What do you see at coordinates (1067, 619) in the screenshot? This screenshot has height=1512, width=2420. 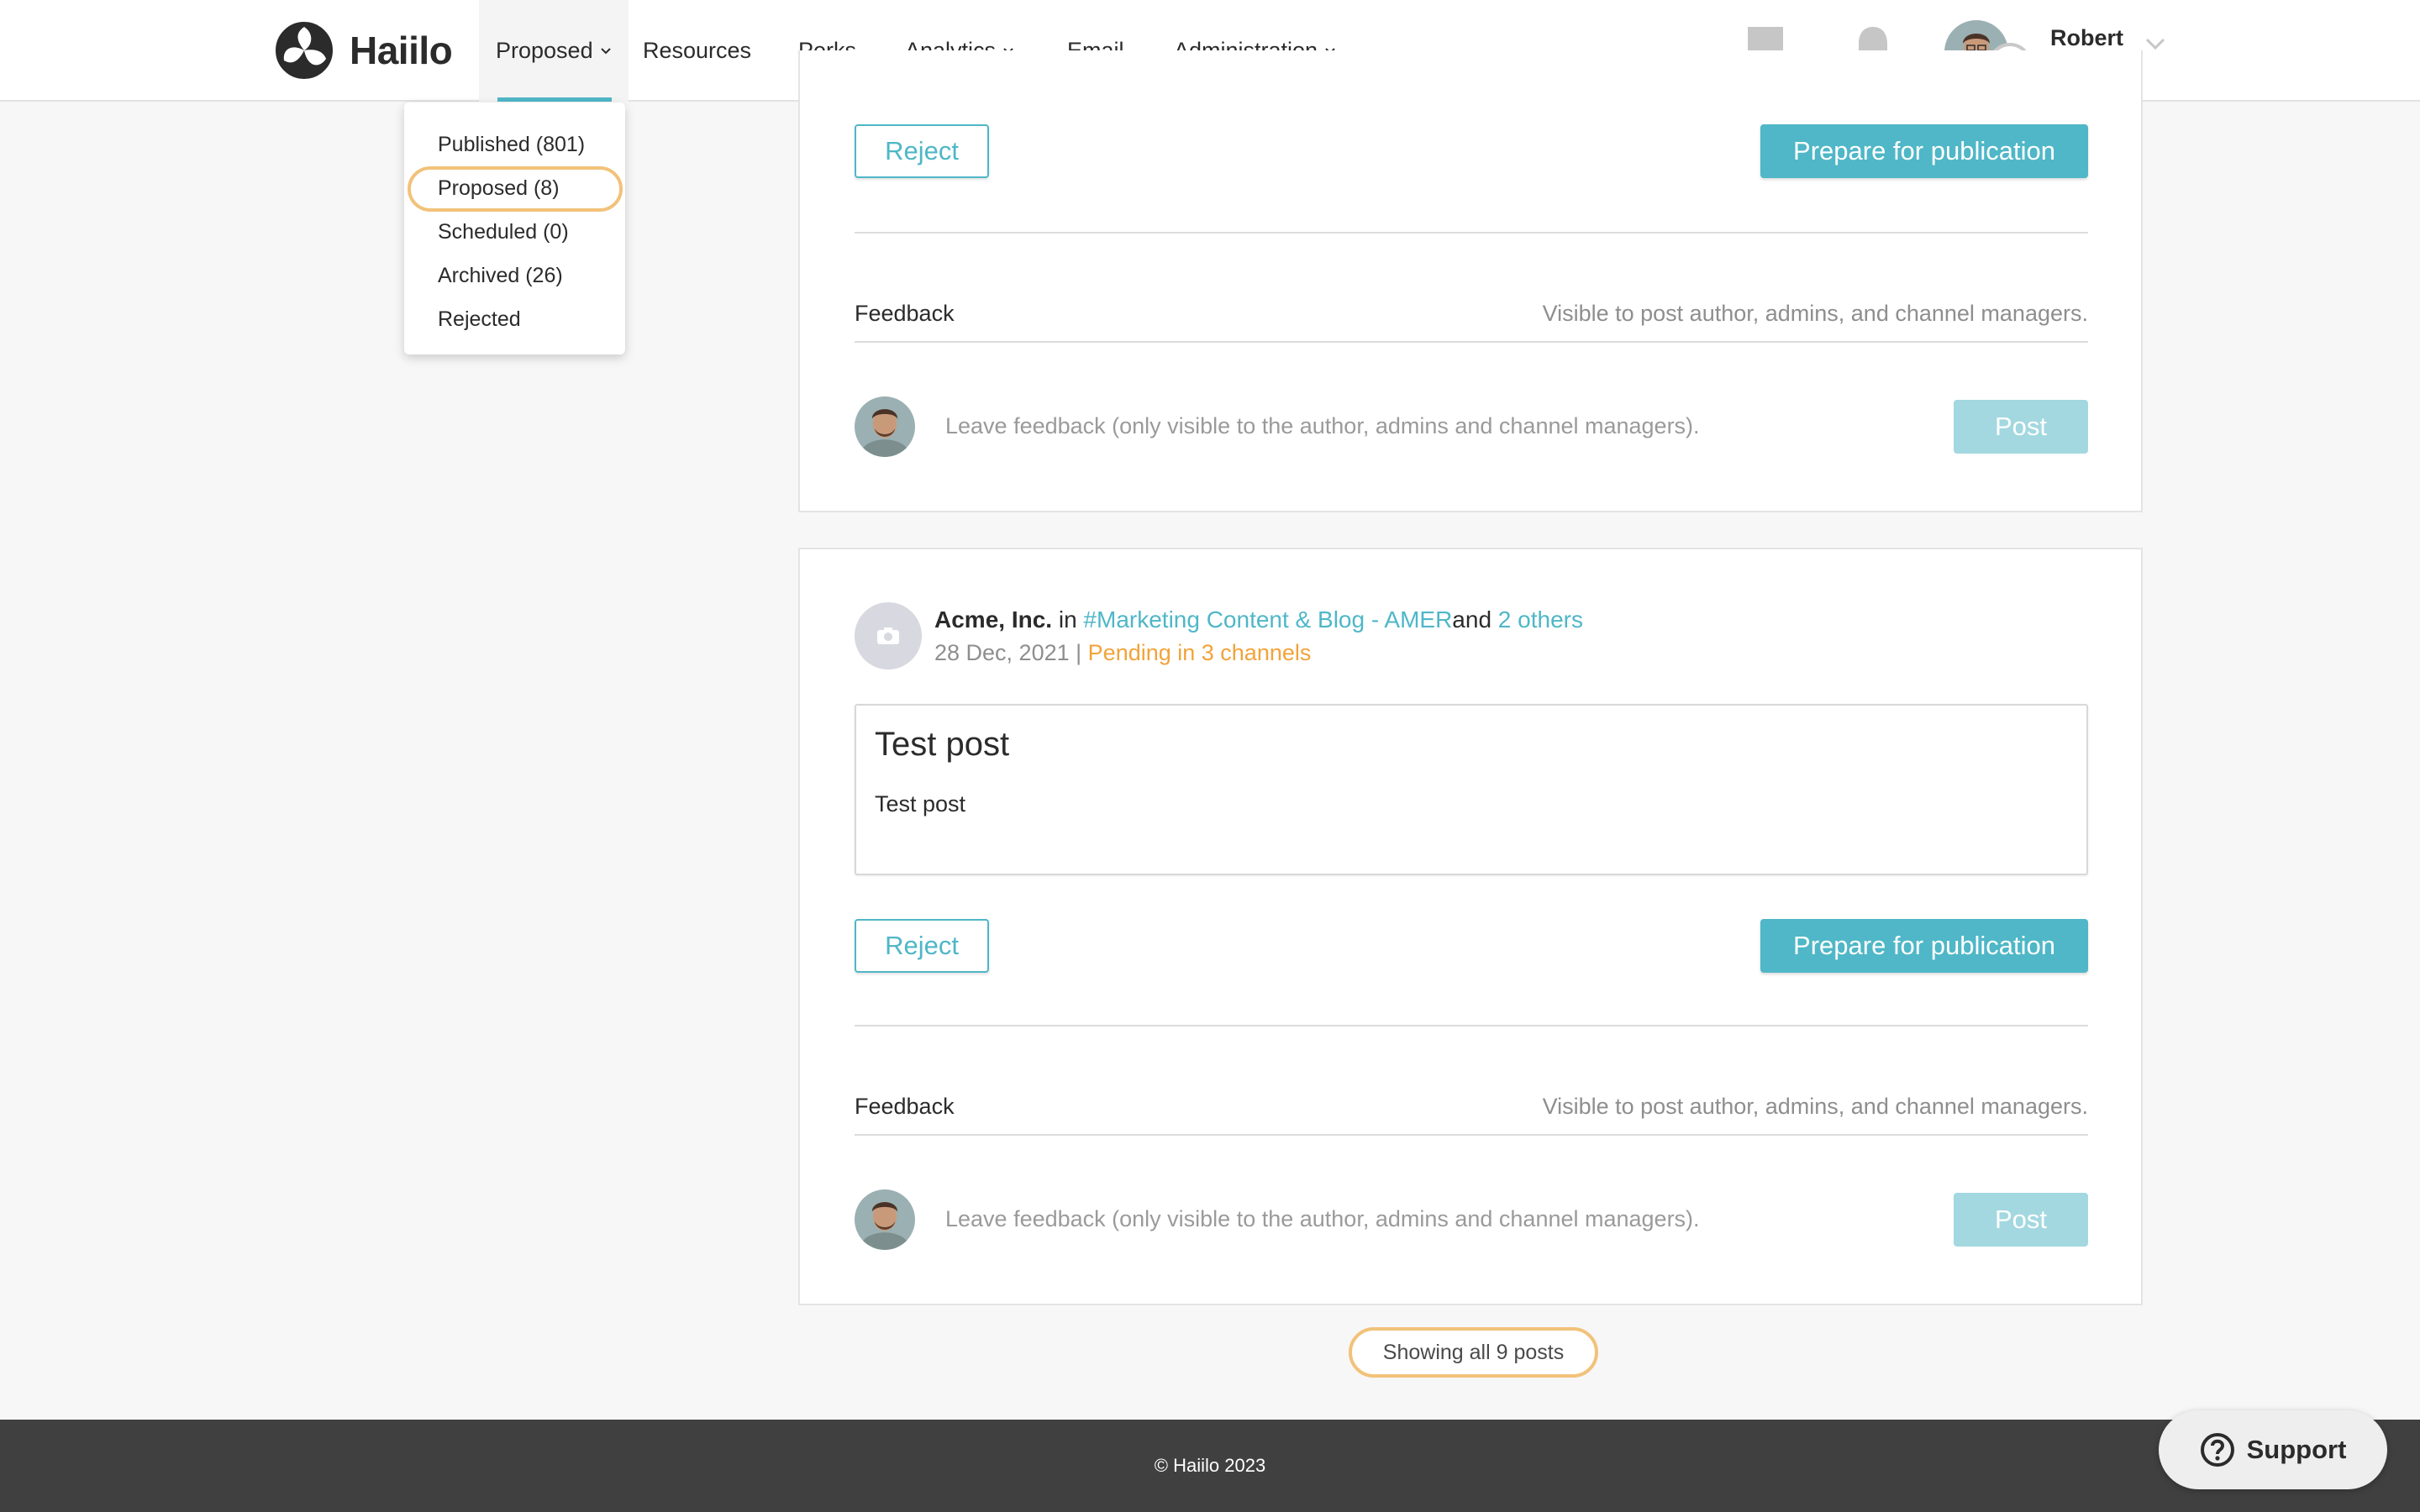 I see `in-text: in` at bounding box center [1067, 619].